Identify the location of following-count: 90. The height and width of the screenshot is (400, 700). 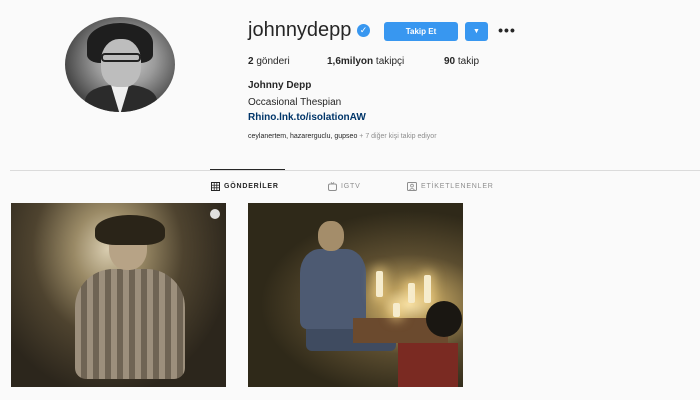
(450, 61).